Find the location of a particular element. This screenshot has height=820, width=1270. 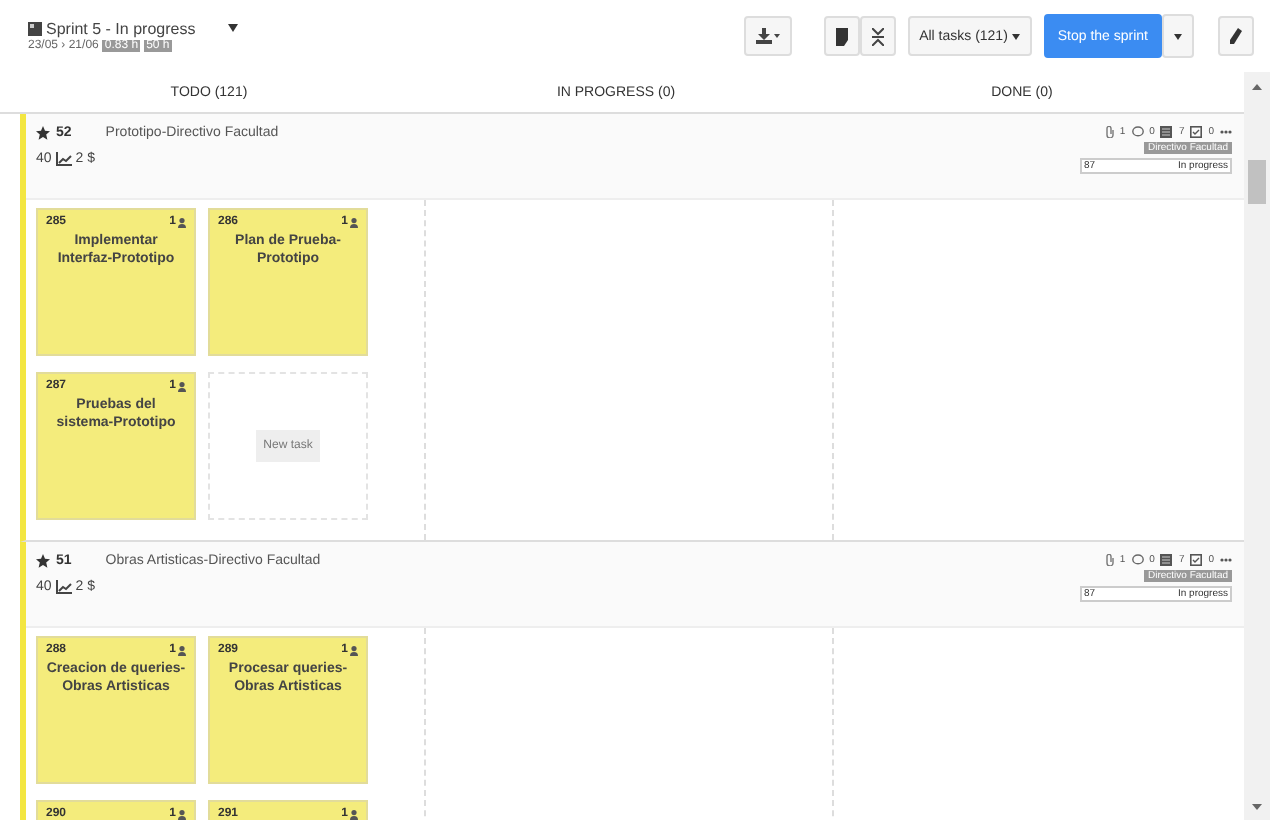

note-icon is located at coordinates (841, 36).